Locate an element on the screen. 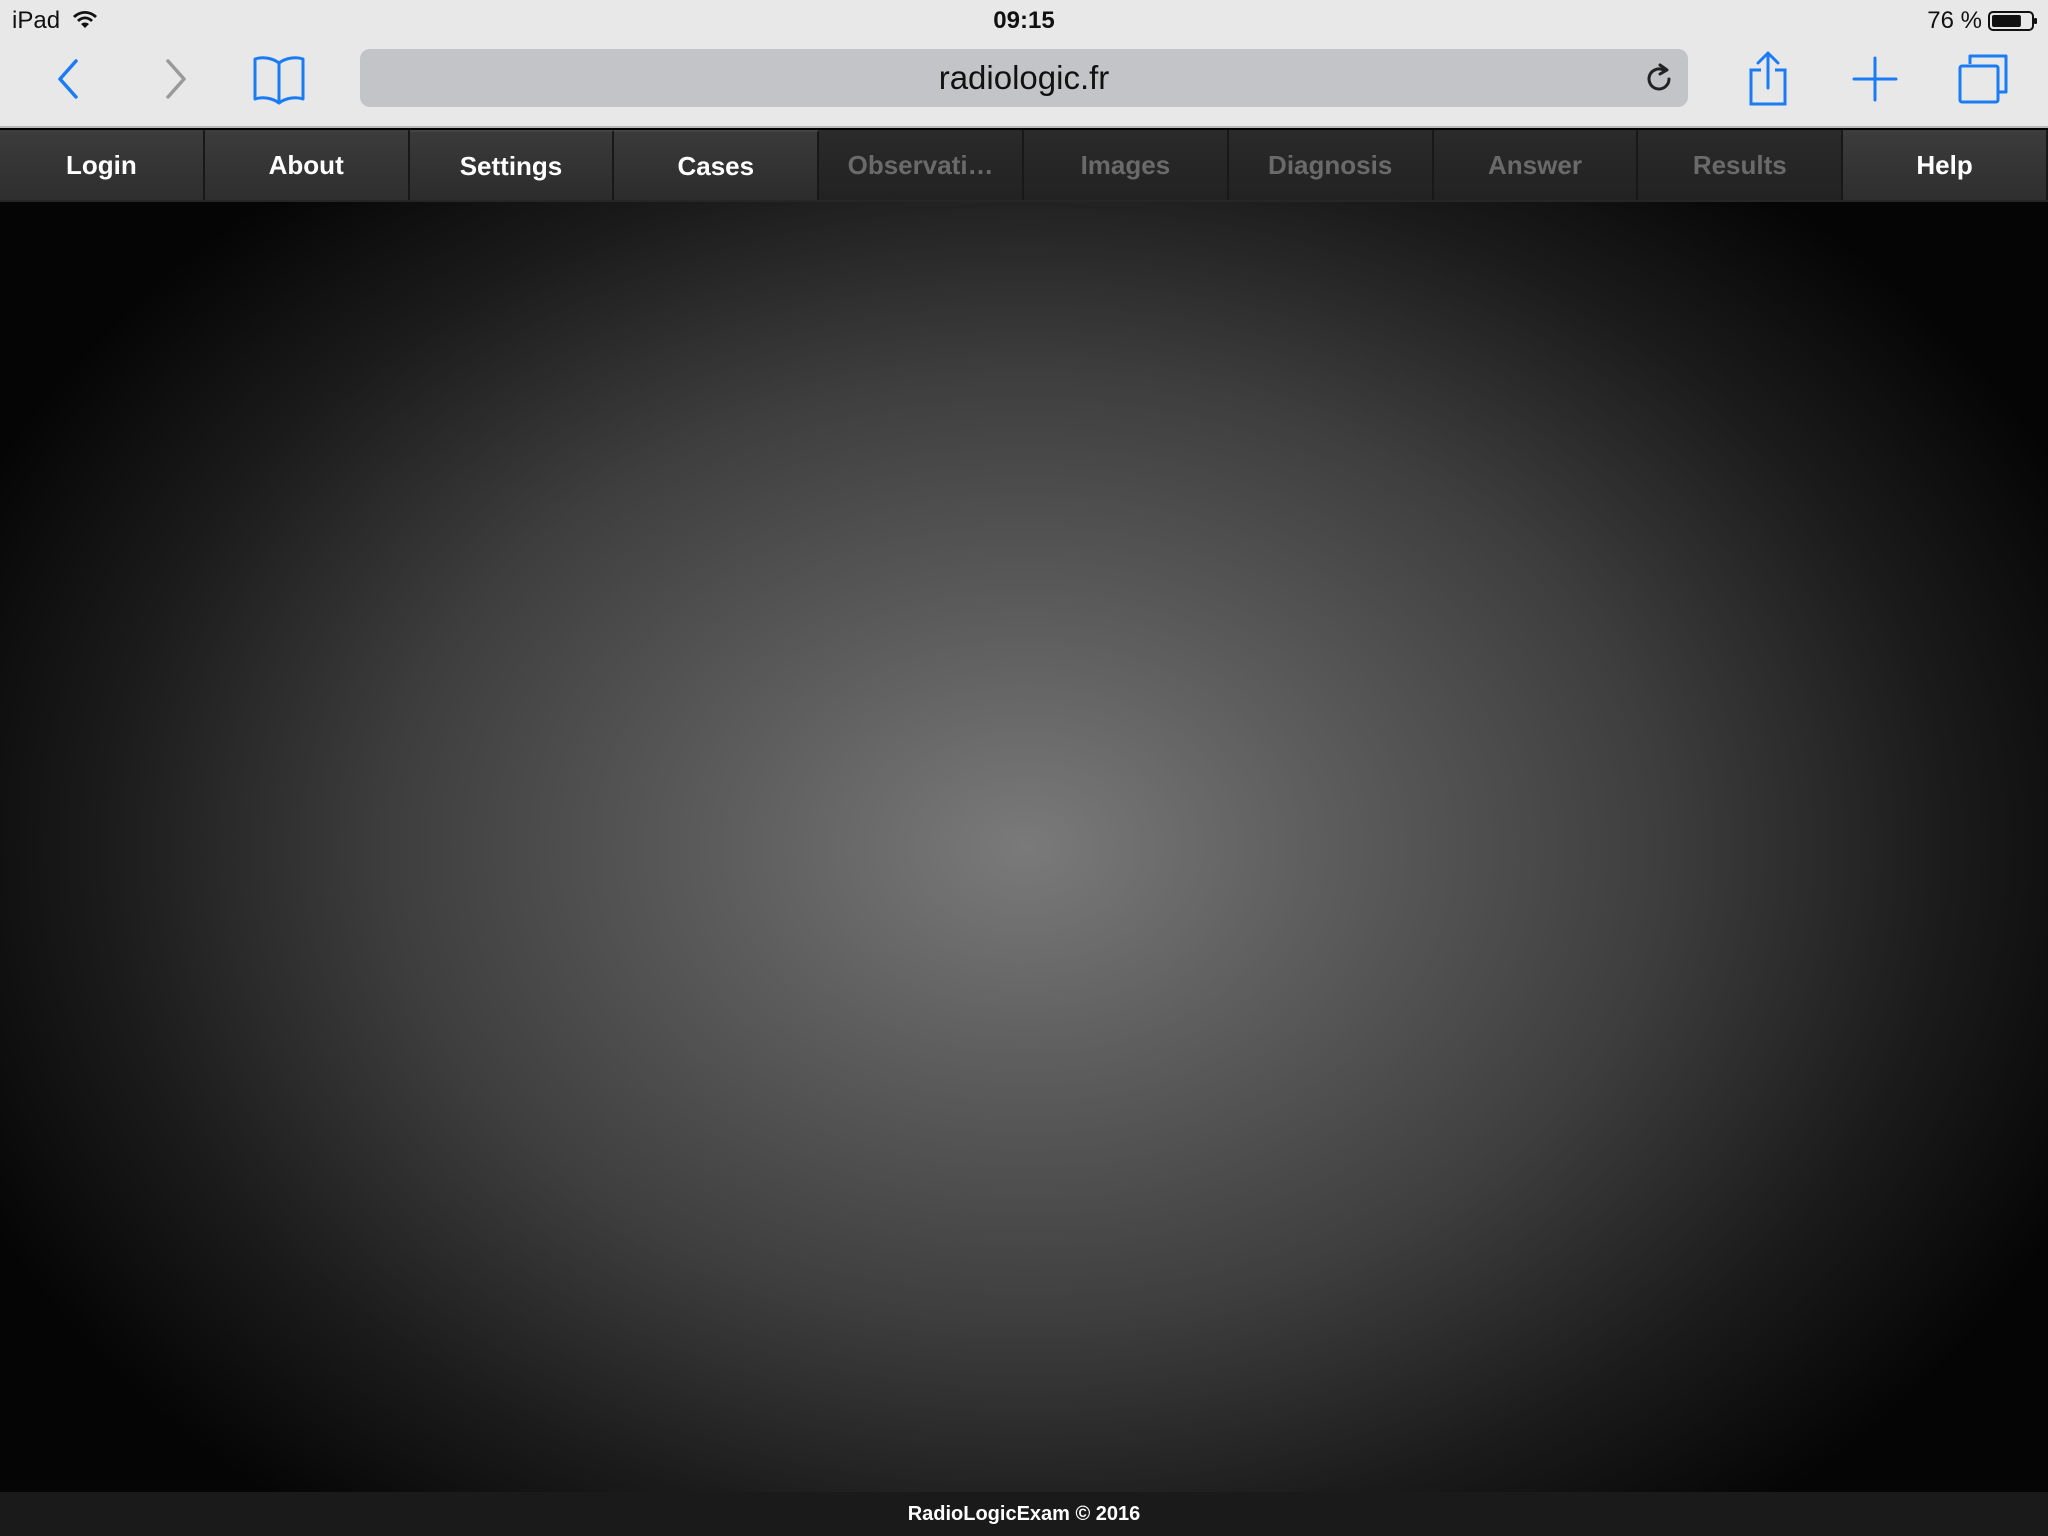 This screenshot has height=1536, width=2048. url-text: radiologic.fr is located at coordinates (1024, 77).